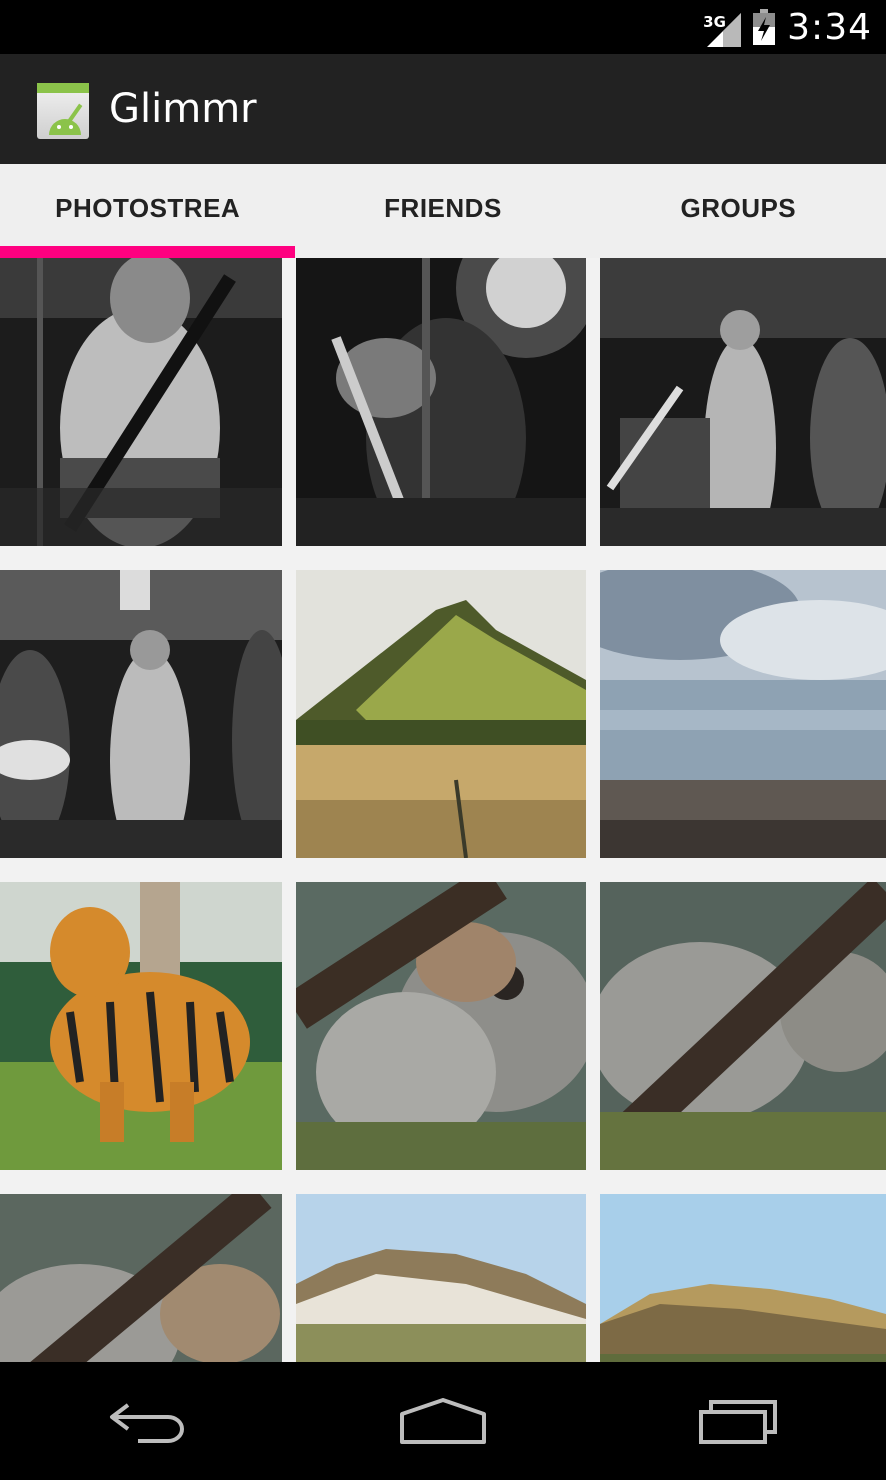 This screenshot has width=886, height=1480. What do you see at coordinates (443, 109) in the screenshot?
I see `action-bar: Glimmr` at bounding box center [443, 109].